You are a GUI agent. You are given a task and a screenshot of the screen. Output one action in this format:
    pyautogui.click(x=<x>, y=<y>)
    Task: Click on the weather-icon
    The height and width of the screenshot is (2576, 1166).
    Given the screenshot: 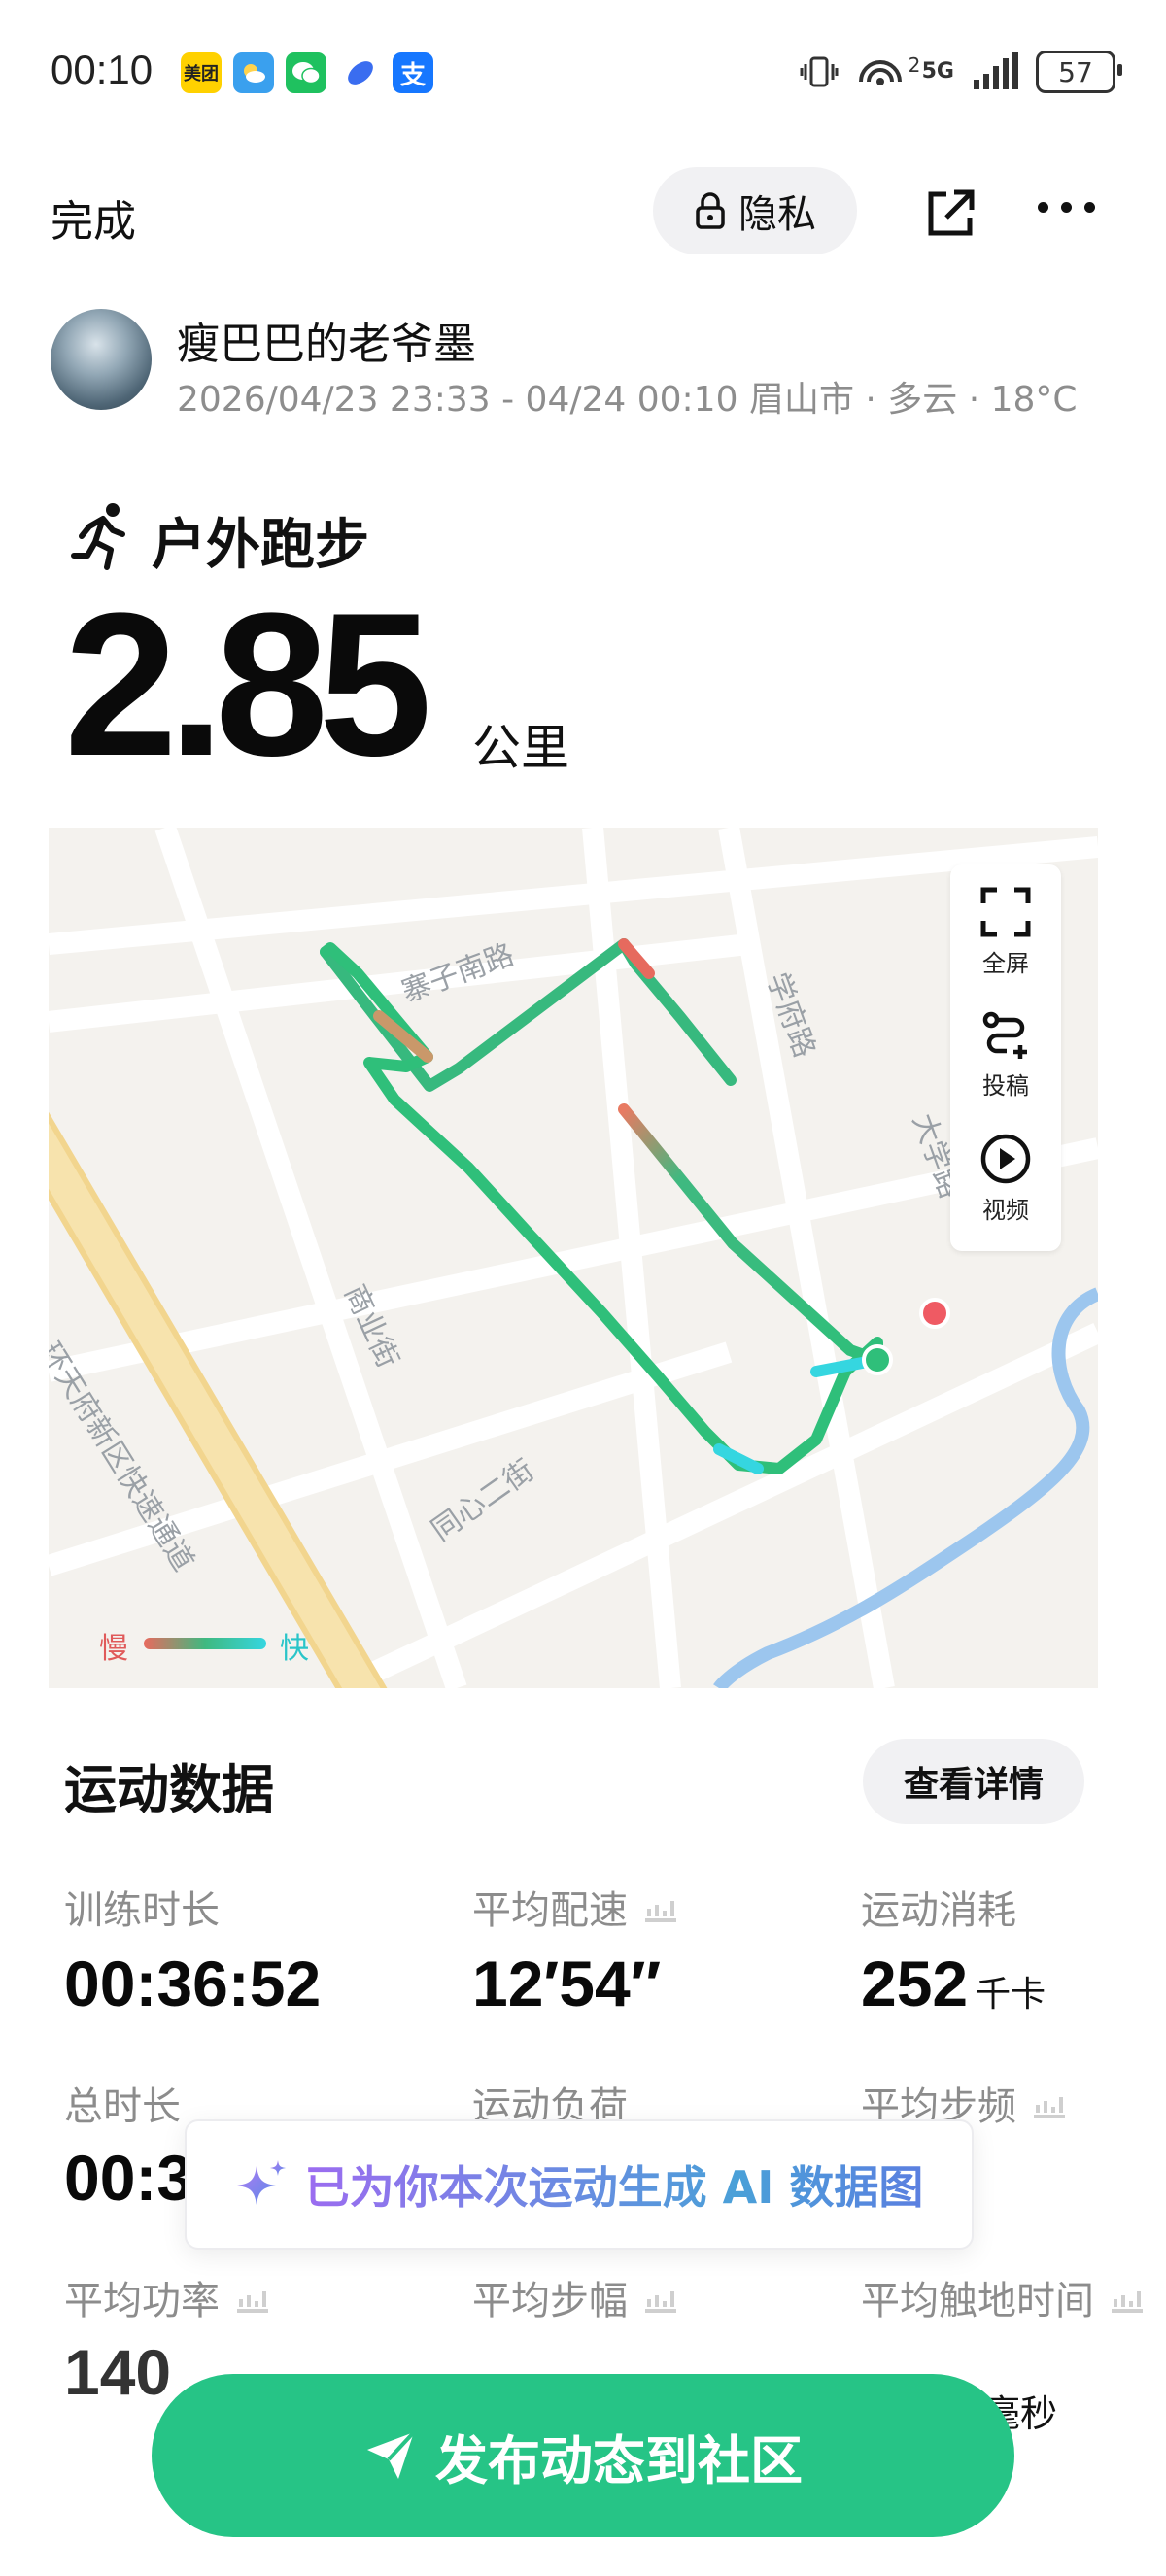 What is the action you would take?
    pyautogui.click(x=253, y=72)
    